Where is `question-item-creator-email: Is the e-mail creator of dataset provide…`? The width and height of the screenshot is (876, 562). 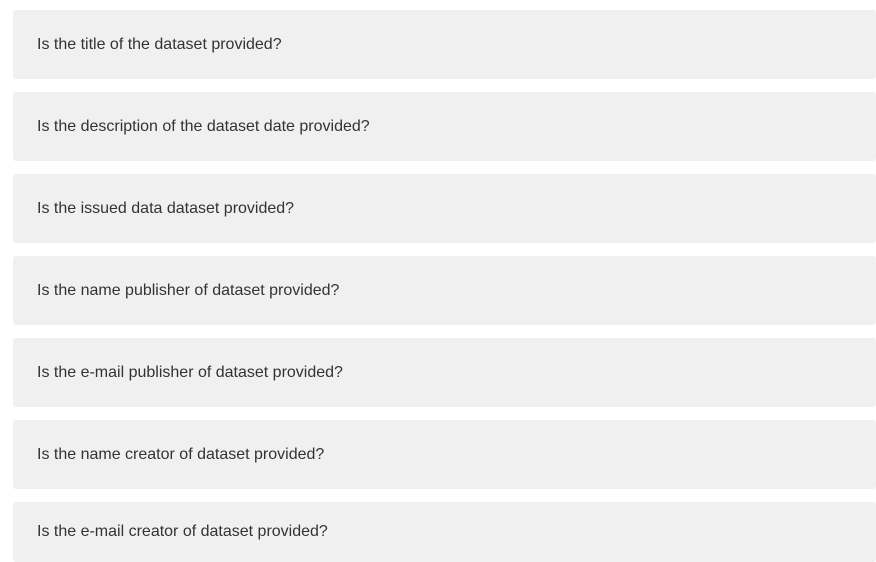
question-item-creator-email: Is the e-mail creator of dataset provide… is located at coordinates (444, 532).